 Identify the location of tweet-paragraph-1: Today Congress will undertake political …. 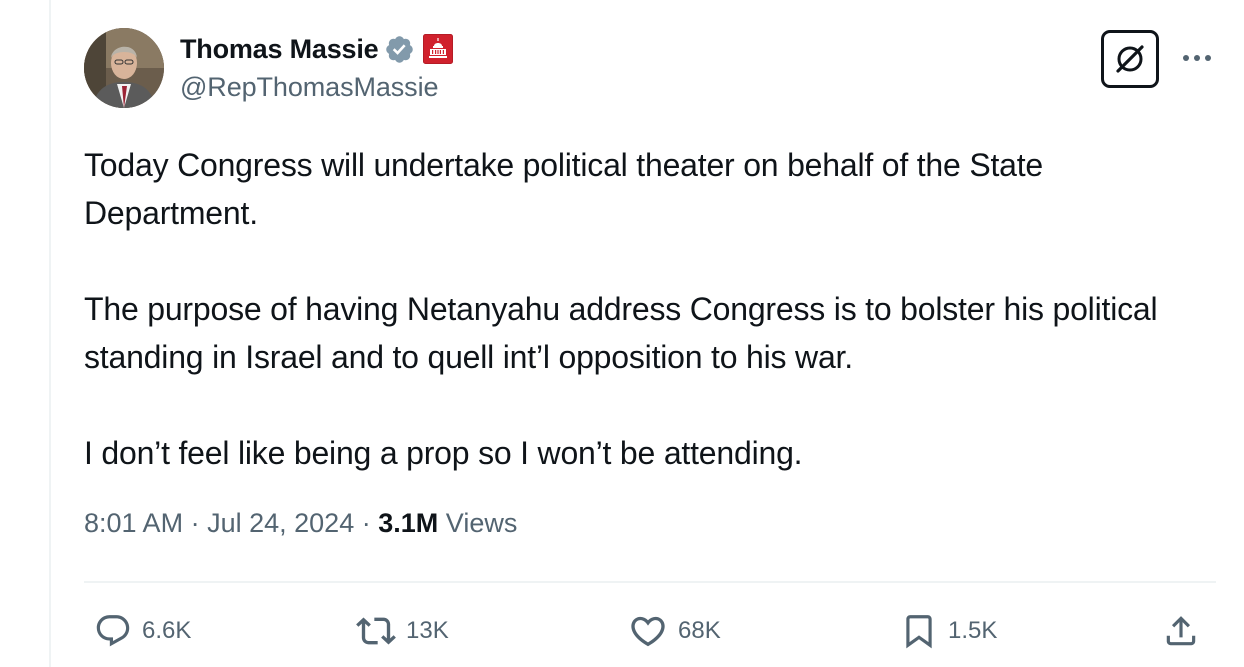
(568, 189).